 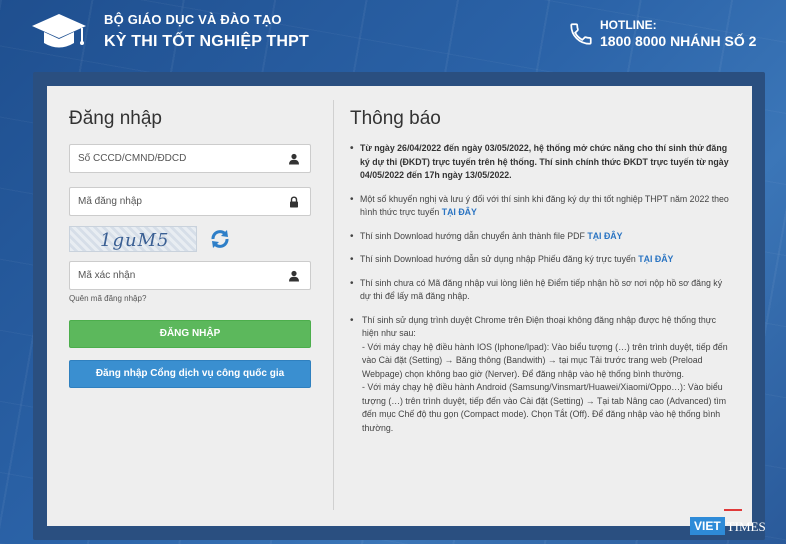 What do you see at coordinates (193, 19) in the screenshot?
I see `ministry-name: BỘ GIÁO DỤC VÀ ĐÀO TẠO` at bounding box center [193, 19].